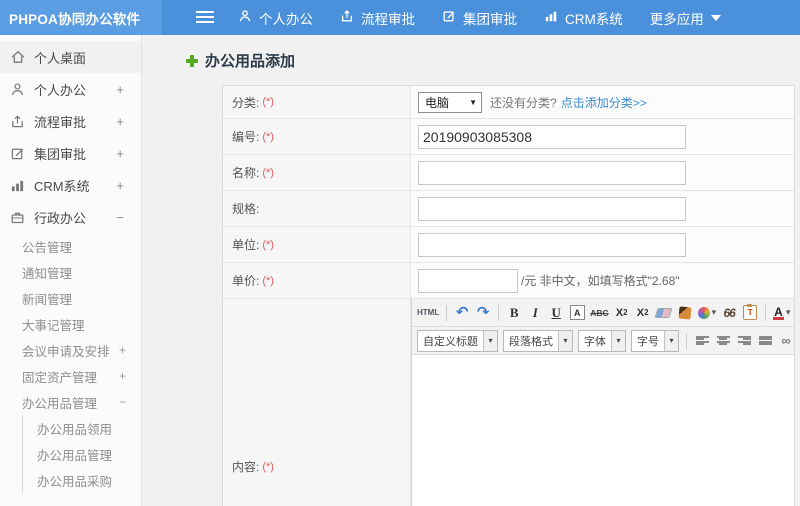 The width and height of the screenshot is (800, 506). What do you see at coordinates (81, 17) in the screenshot?
I see `app-logo: PHPOA协同办公软件` at bounding box center [81, 17].